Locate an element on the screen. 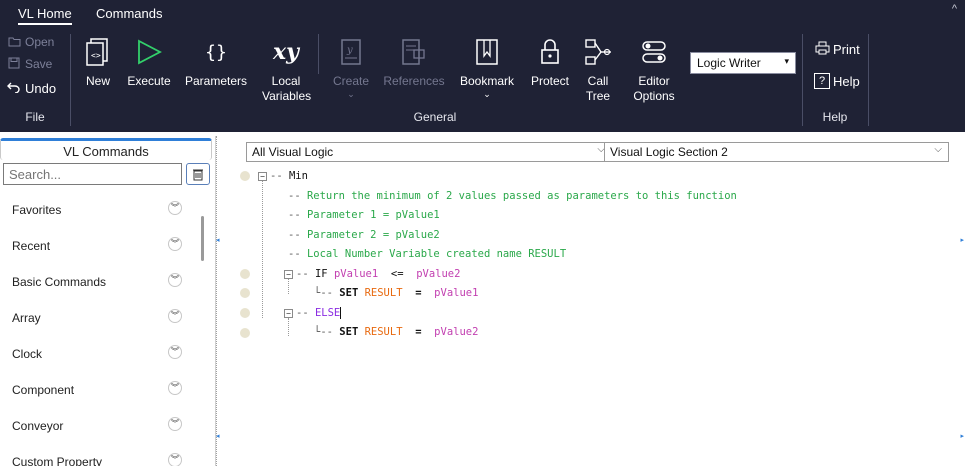 The width and height of the screenshot is (965, 466). if-operator: <= is located at coordinates (397, 274).